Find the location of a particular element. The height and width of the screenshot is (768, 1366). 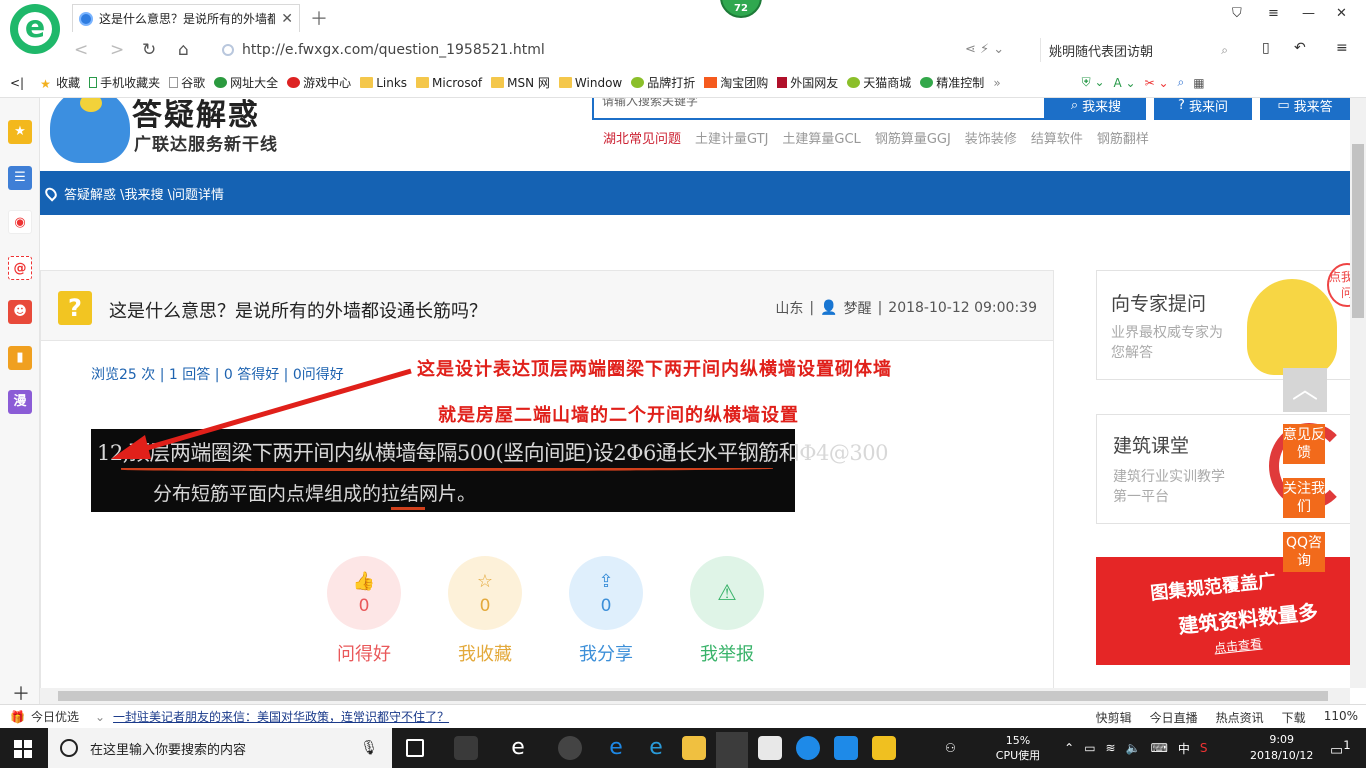

taskbar-search: 在这里输入你要搜索的内容 🎙 is located at coordinates (220, 748).